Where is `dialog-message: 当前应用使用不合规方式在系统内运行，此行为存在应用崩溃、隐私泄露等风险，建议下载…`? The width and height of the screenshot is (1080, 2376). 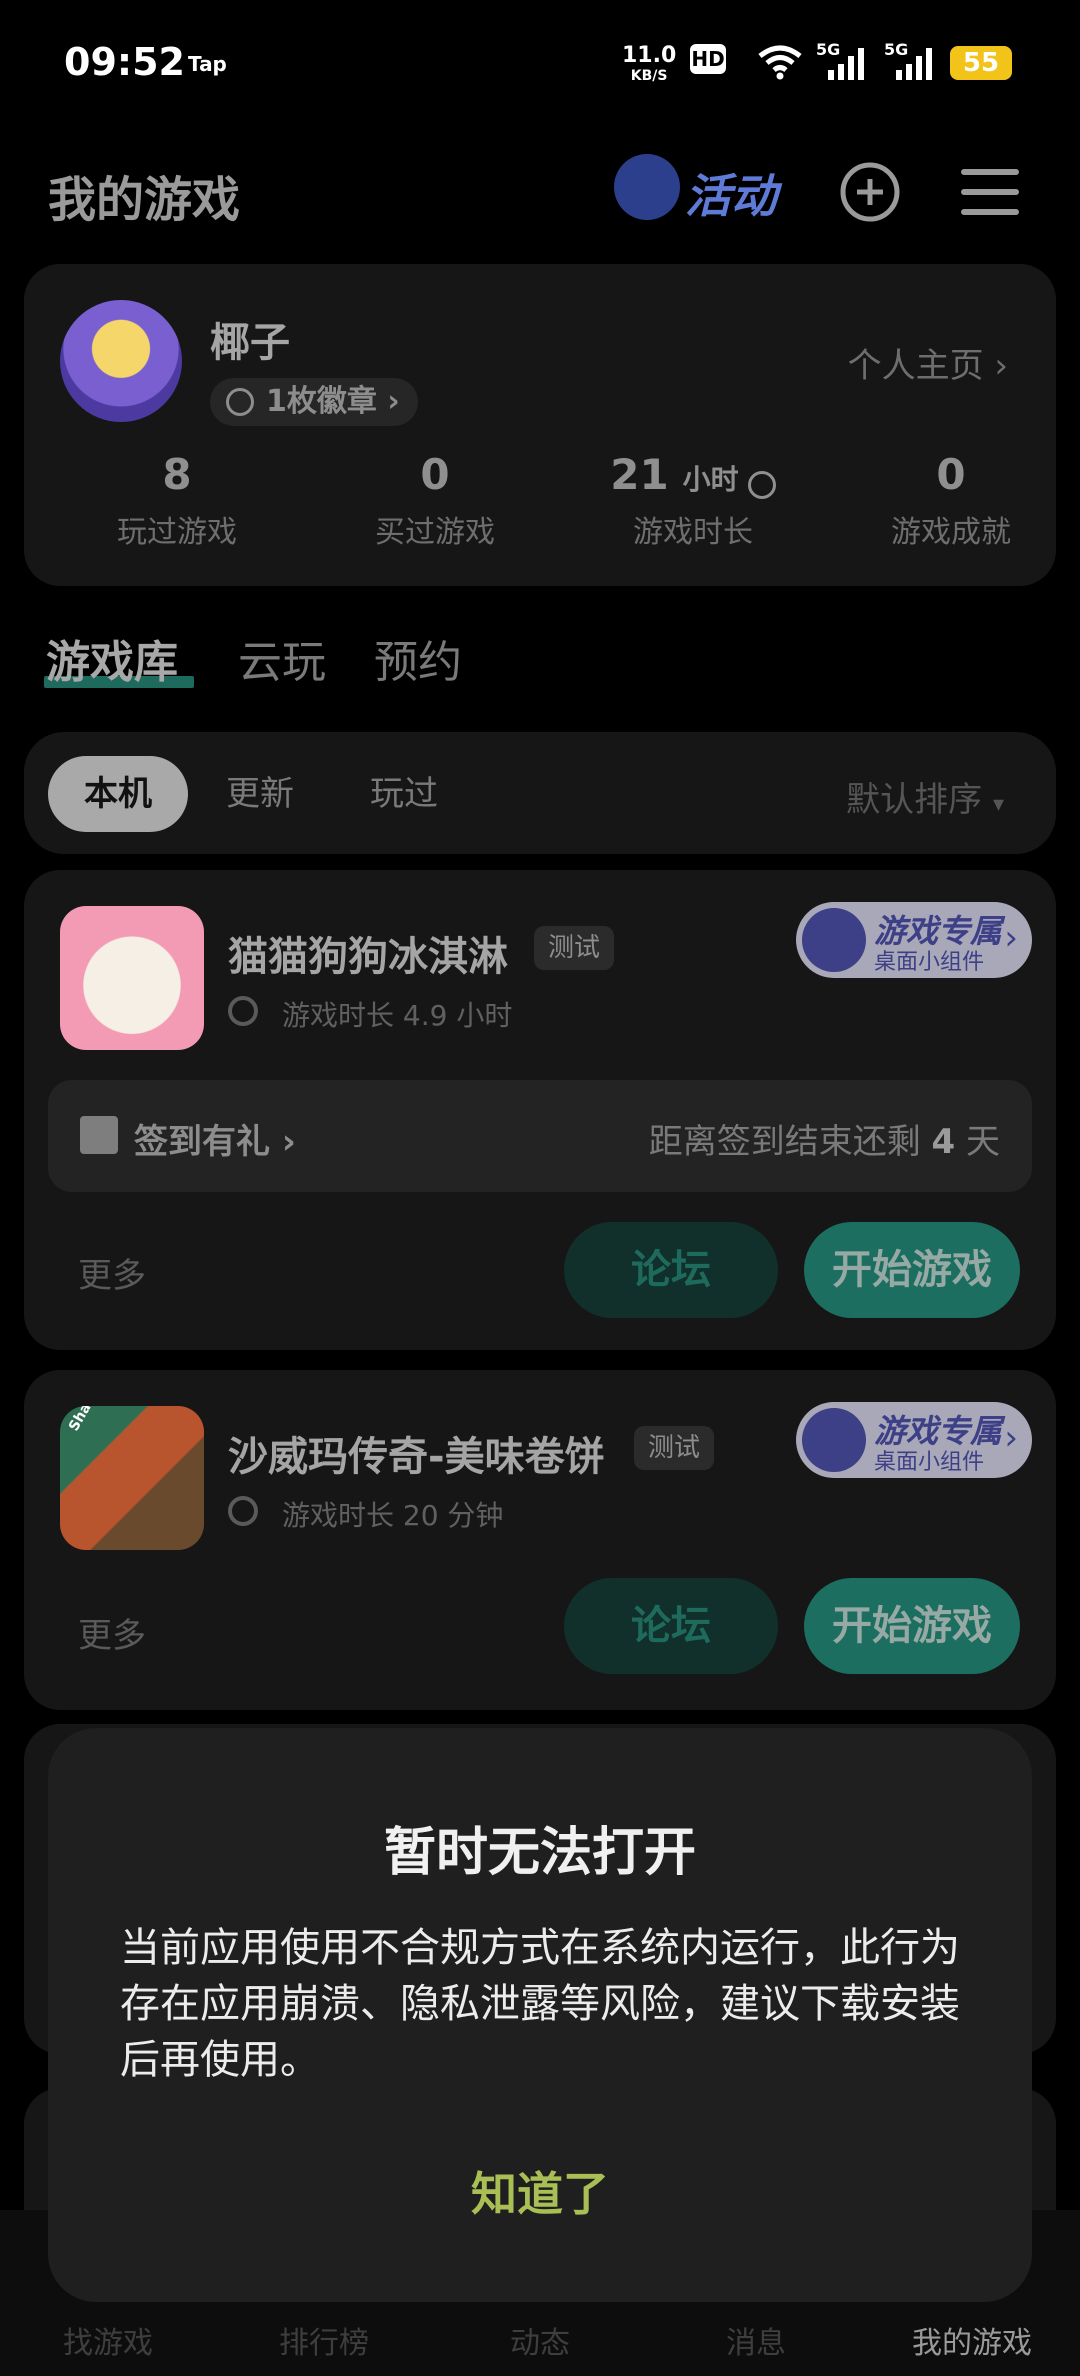 dialog-message: 当前应用使用不合规方式在系统内运行，此行为存在应用崩溃、隐私泄露等风险，建议下载… is located at coordinates (540, 2004).